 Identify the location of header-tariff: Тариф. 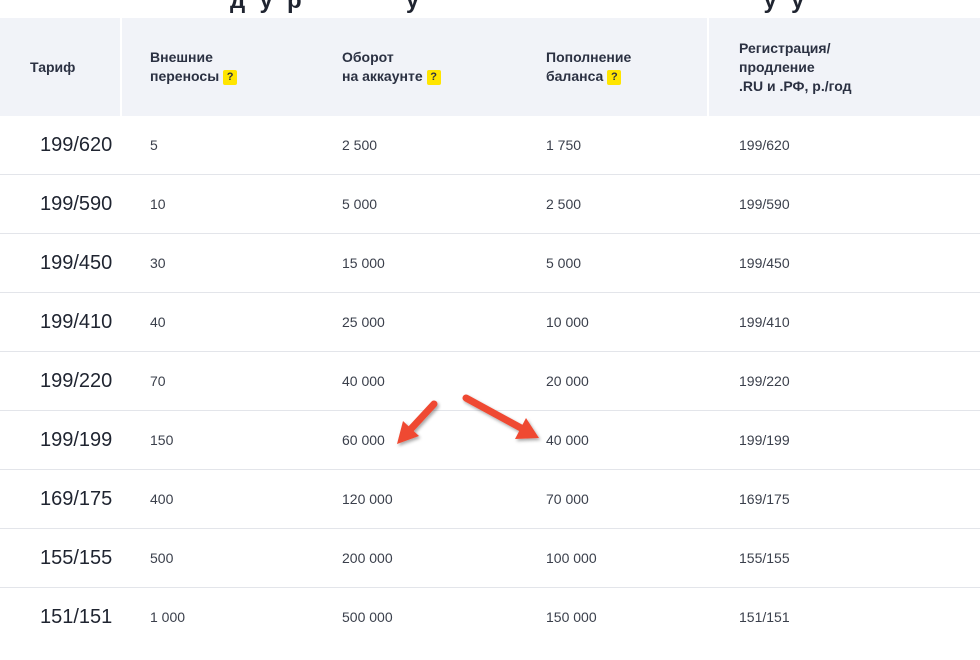
(52, 67).